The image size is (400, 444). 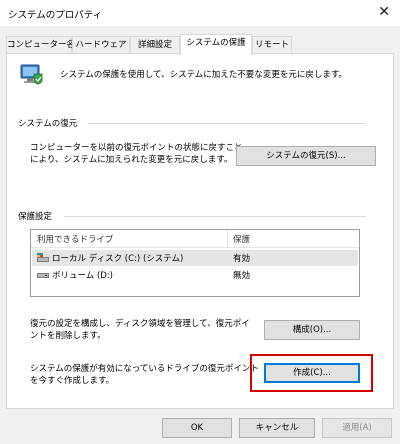 What do you see at coordinates (203, 75) in the screenshot?
I see `intro-description: システムの保護を使用して、システムに加えた不要な変更を元に戻します。` at bounding box center [203, 75].